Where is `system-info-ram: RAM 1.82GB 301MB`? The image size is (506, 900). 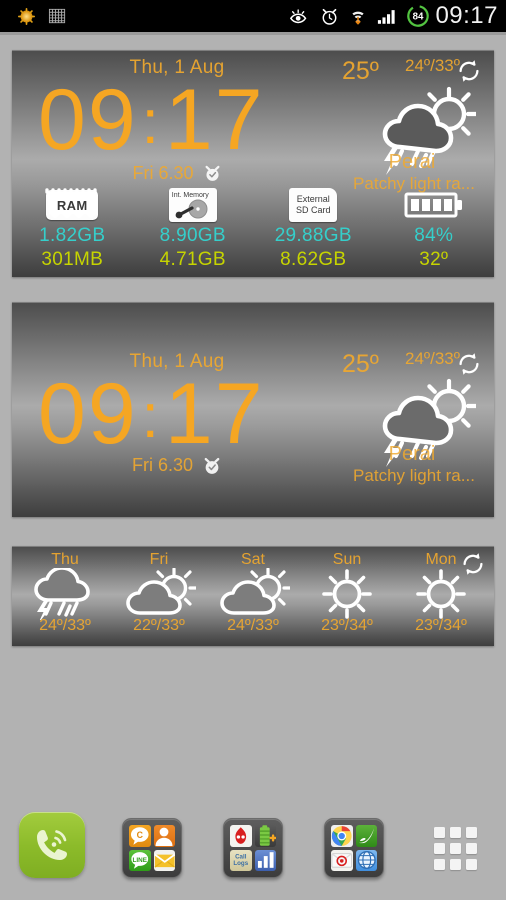 system-info-ram: RAM 1.82GB 301MB is located at coordinates (72, 229).